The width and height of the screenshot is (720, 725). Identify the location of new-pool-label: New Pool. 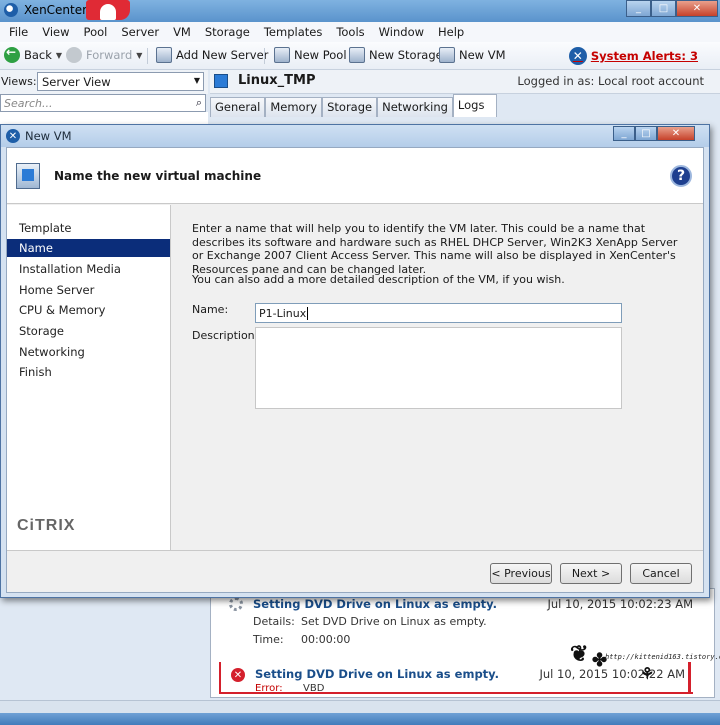
(320, 55).